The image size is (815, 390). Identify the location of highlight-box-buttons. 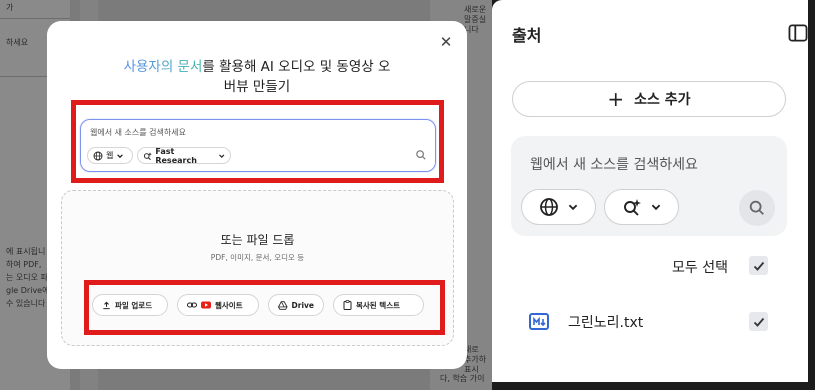
(264, 307).